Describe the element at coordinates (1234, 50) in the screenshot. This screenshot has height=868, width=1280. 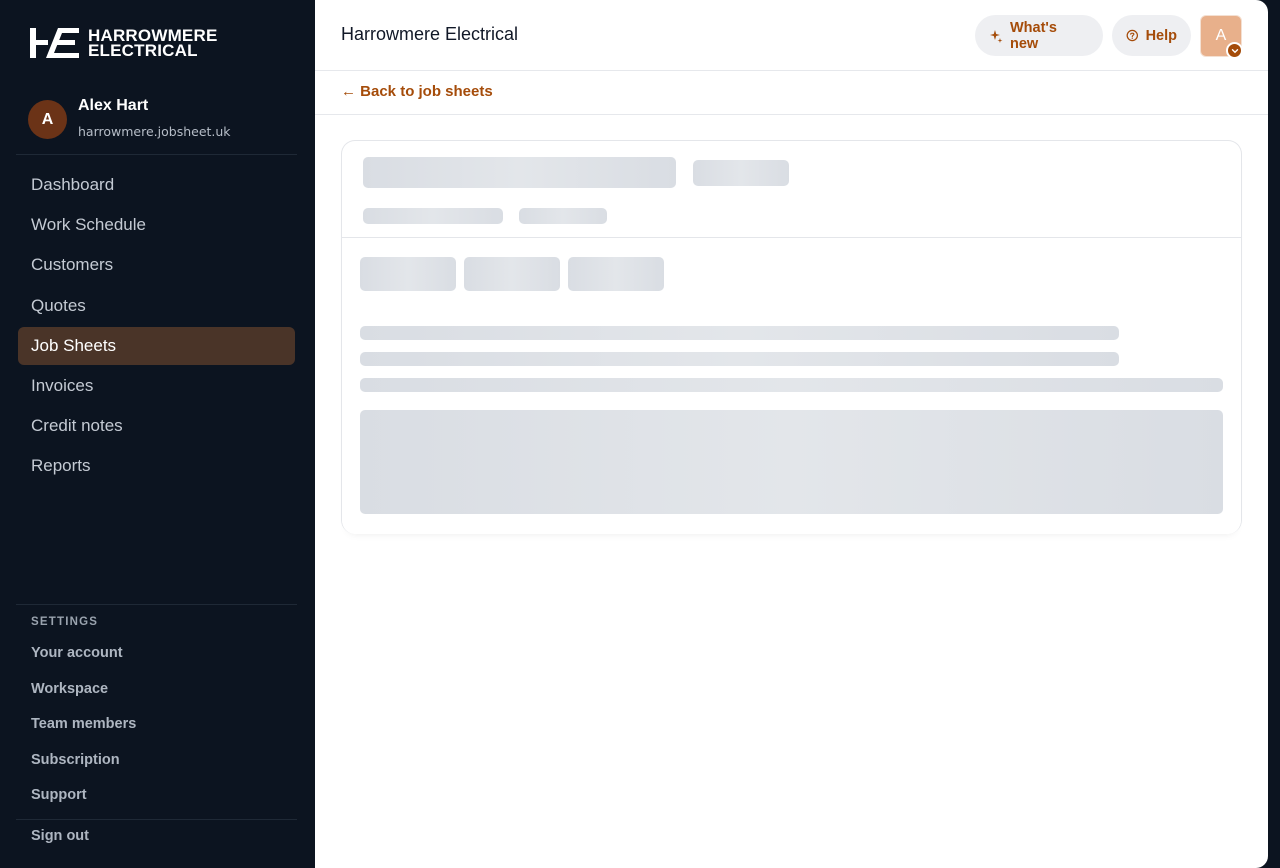
I see `chevron-down-icon` at that location.